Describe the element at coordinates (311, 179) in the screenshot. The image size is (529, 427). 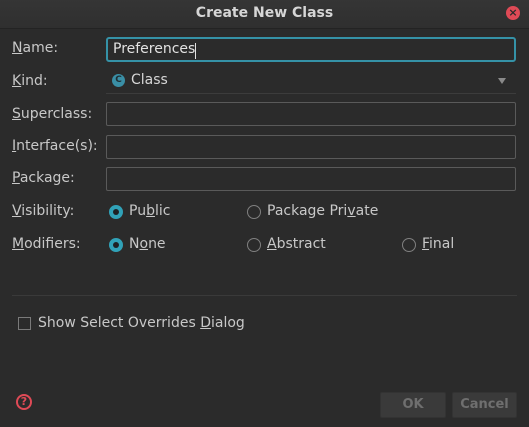
I see `package-input` at that location.